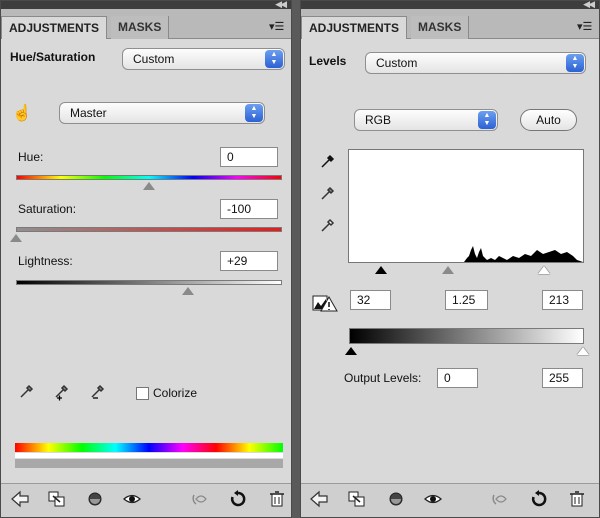 This screenshot has height=518, width=600. What do you see at coordinates (562, 300) in the screenshot?
I see `input-white-field: 213` at bounding box center [562, 300].